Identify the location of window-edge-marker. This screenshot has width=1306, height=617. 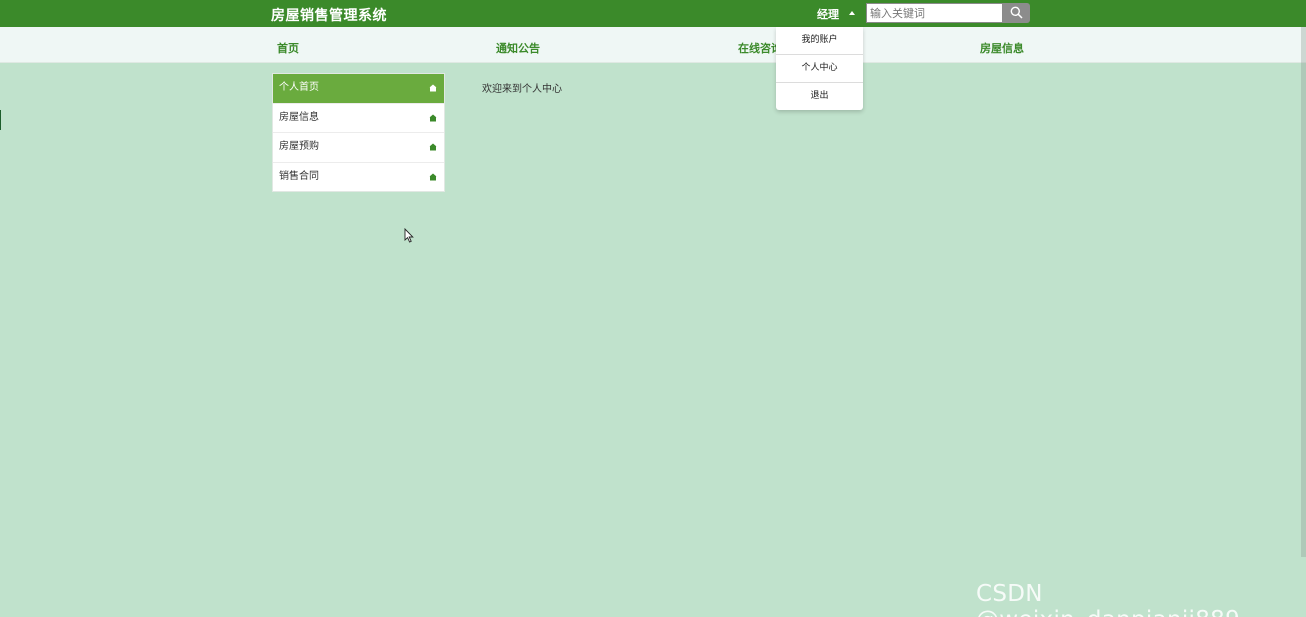
(0, 120).